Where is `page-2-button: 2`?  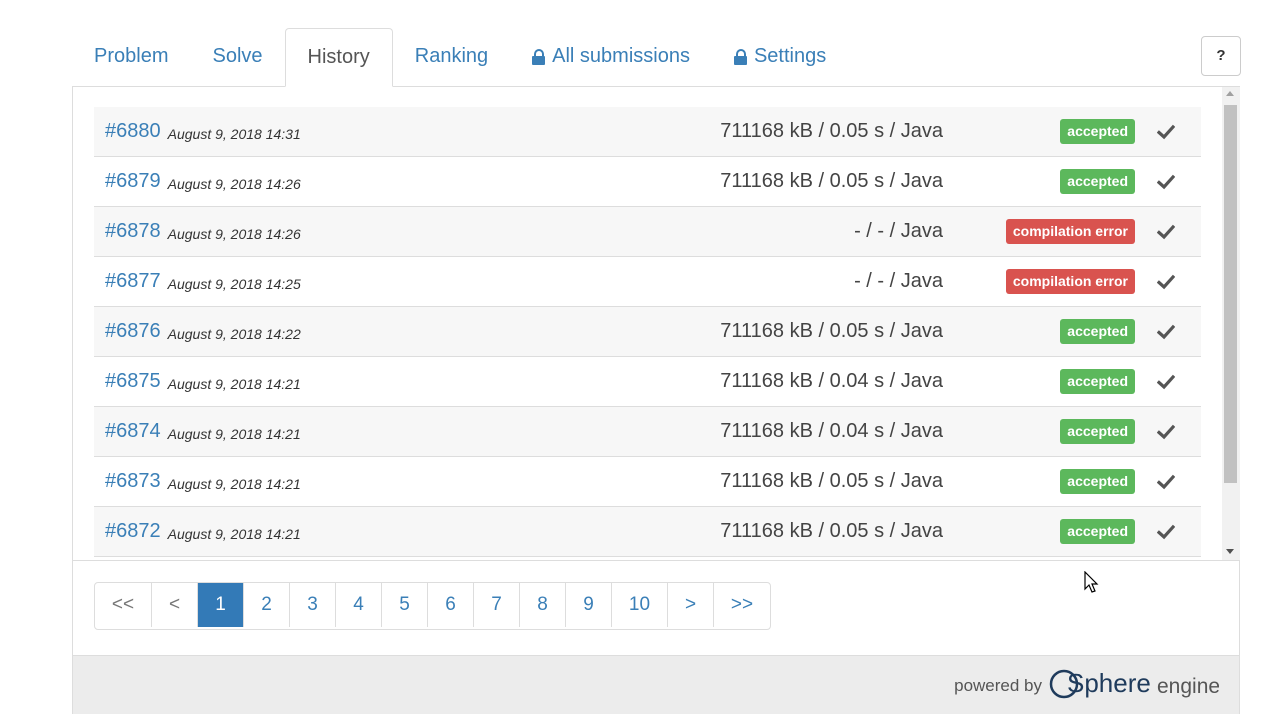
page-2-button: 2 is located at coordinates (267, 605).